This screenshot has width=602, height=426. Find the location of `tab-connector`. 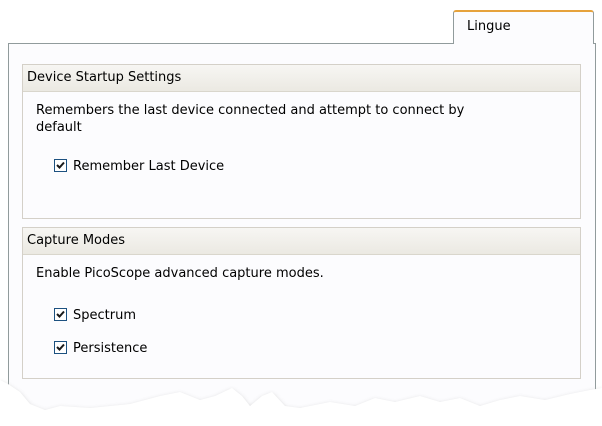

tab-connector is located at coordinates (523, 43).